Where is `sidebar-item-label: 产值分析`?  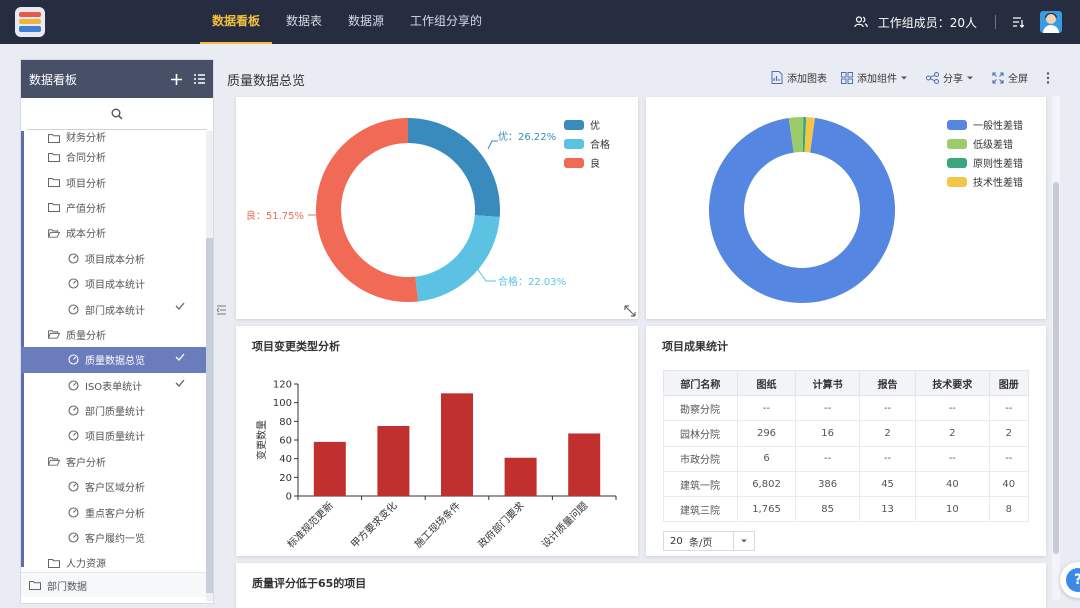 sidebar-item-label: 产值分析 is located at coordinates (86, 209).